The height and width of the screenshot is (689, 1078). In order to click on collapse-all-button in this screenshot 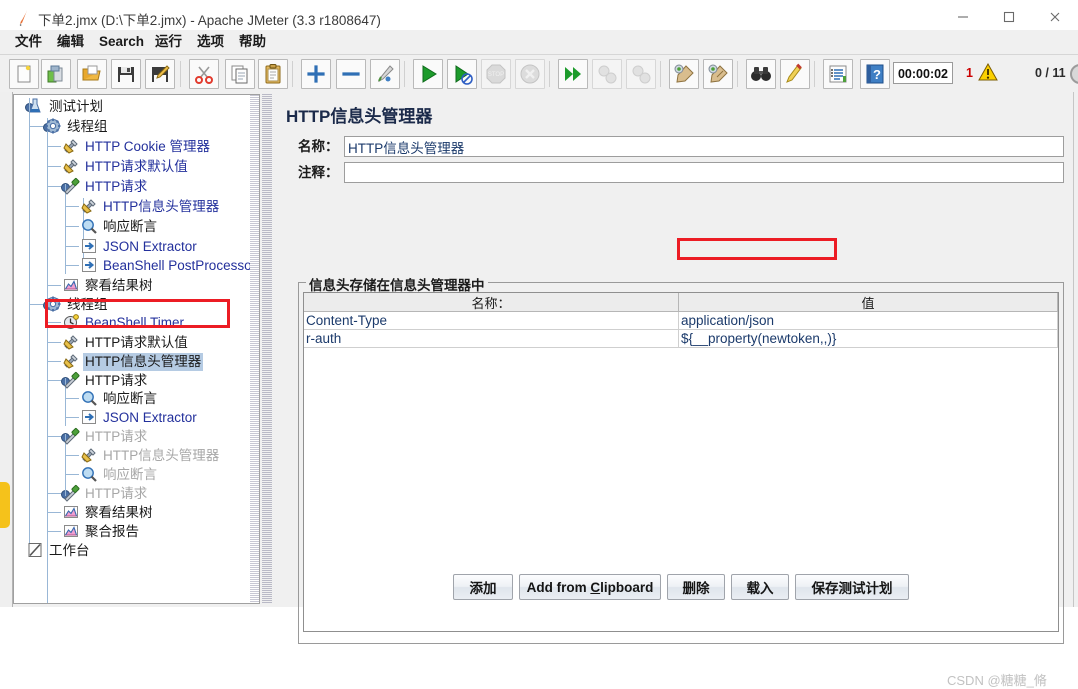, I will do `click(351, 74)`.